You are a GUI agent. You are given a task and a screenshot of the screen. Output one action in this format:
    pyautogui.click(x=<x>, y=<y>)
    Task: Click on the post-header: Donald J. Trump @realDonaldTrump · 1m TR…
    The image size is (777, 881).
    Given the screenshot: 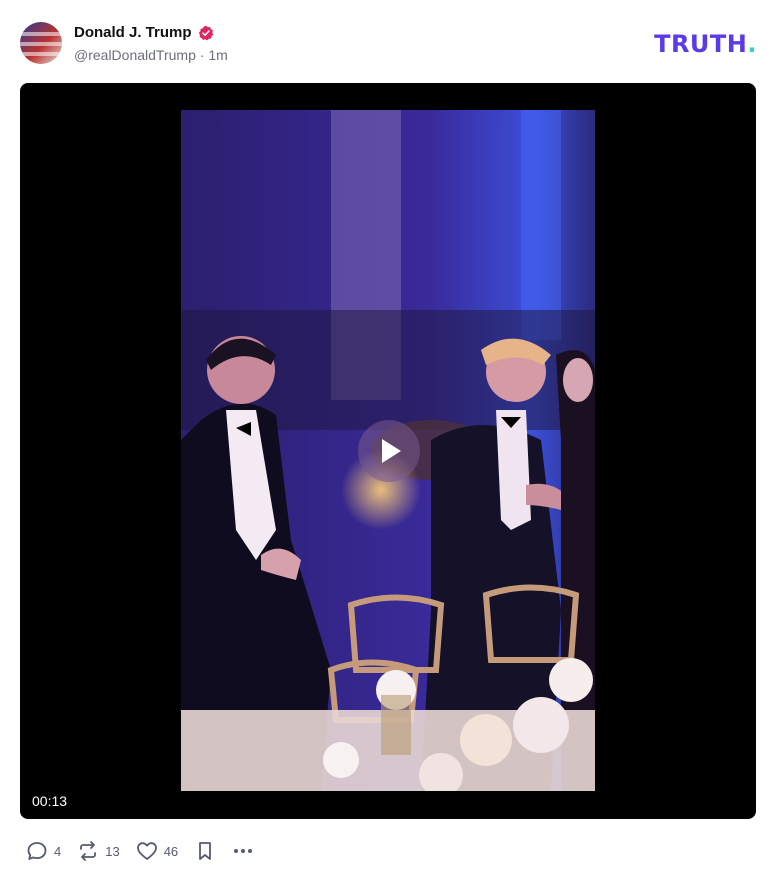 What is the action you would take?
    pyautogui.click(x=388, y=43)
    